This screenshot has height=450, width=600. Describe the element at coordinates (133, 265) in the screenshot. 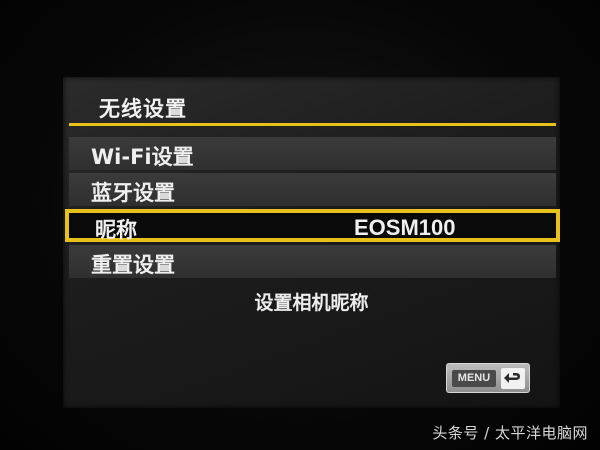

I see `menu-item-label: 重置设置` at that location.